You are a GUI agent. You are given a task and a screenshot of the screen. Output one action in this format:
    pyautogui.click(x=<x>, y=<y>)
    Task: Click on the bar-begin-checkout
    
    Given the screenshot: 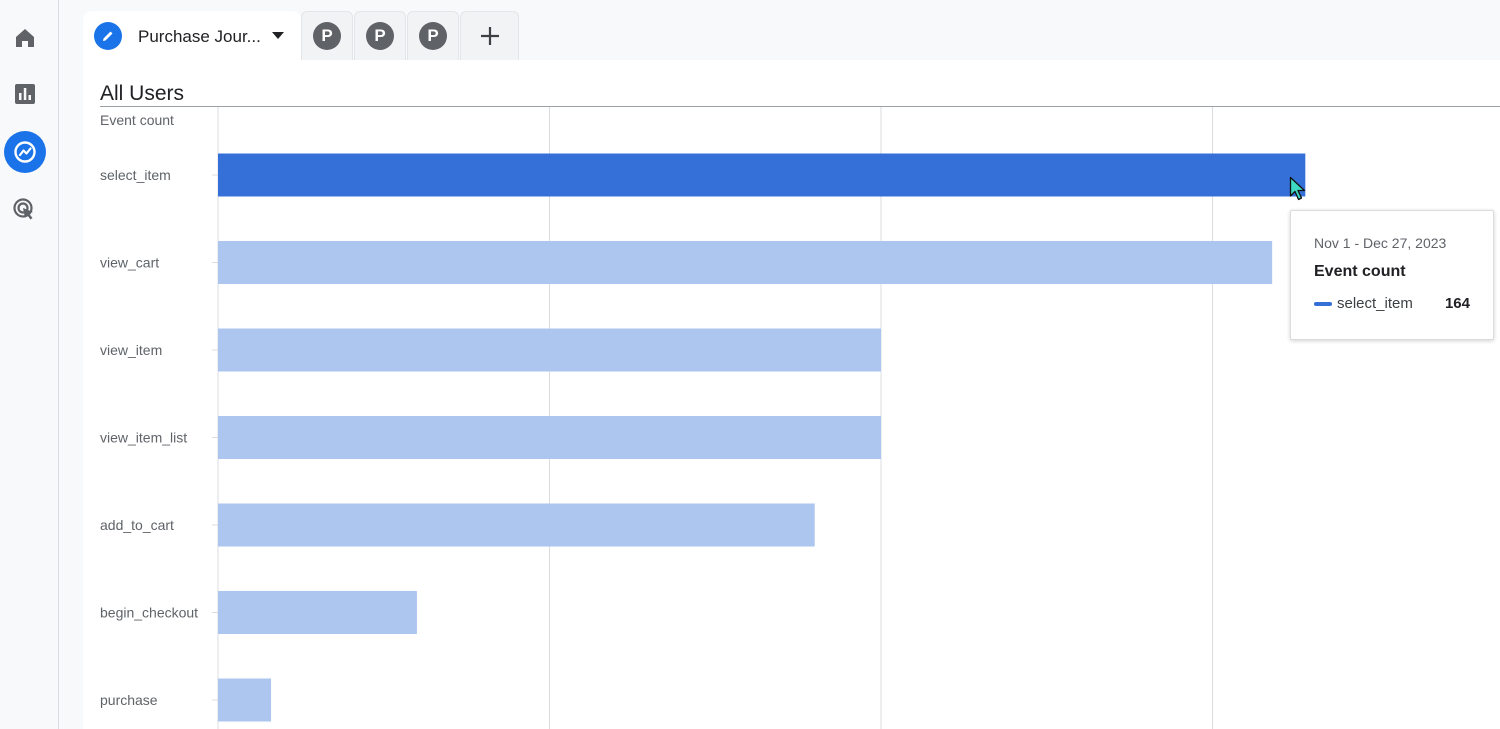 What is the action you would take?
    pyautogui.click(x=317, y=612)
    